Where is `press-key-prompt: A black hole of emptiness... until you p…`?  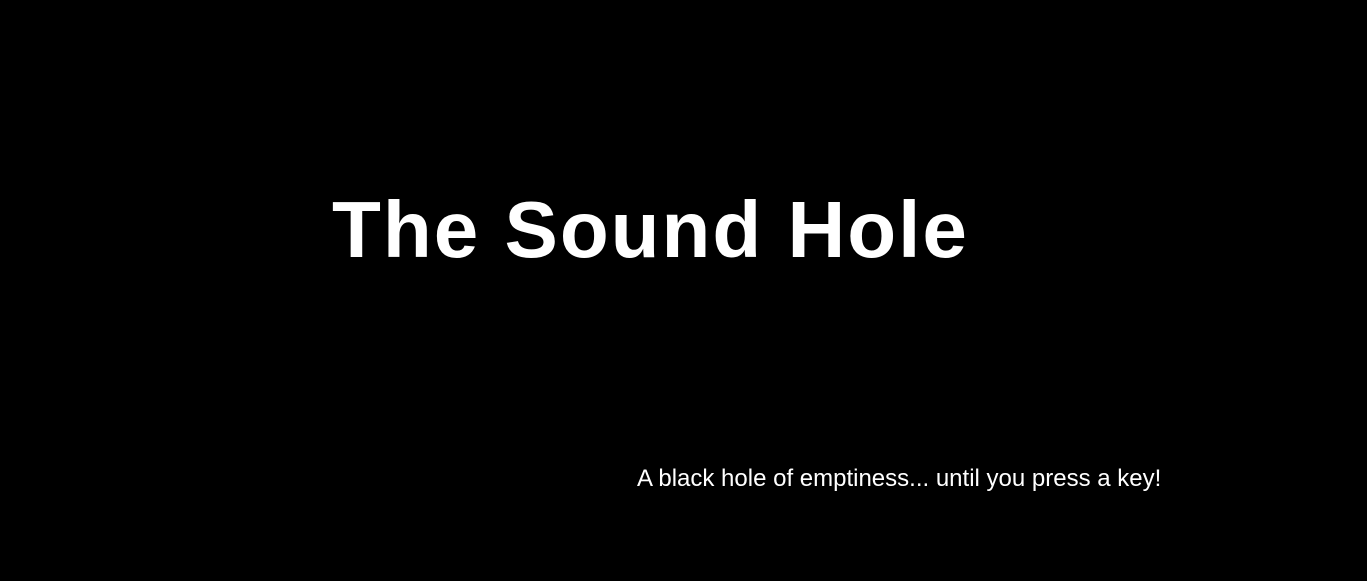 press-key-prompt: A black hole of emptiness... until you p… is located at coordinates (899, 478).